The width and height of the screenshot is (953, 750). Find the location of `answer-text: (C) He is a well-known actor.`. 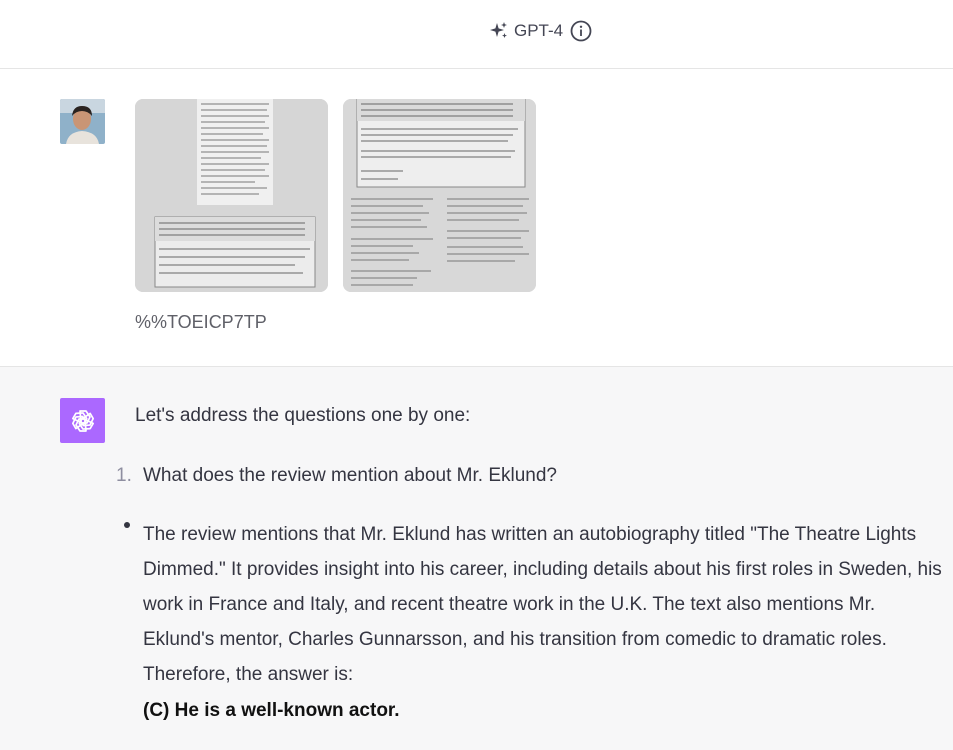

answer-text: (C) He is a well-known actor. is located at coordinates (271, 710).